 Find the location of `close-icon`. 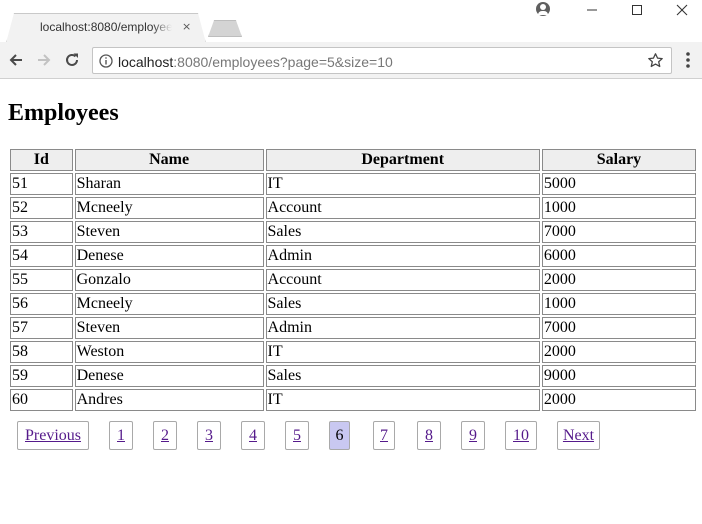

close-icon is located at coordinates (682, 10).